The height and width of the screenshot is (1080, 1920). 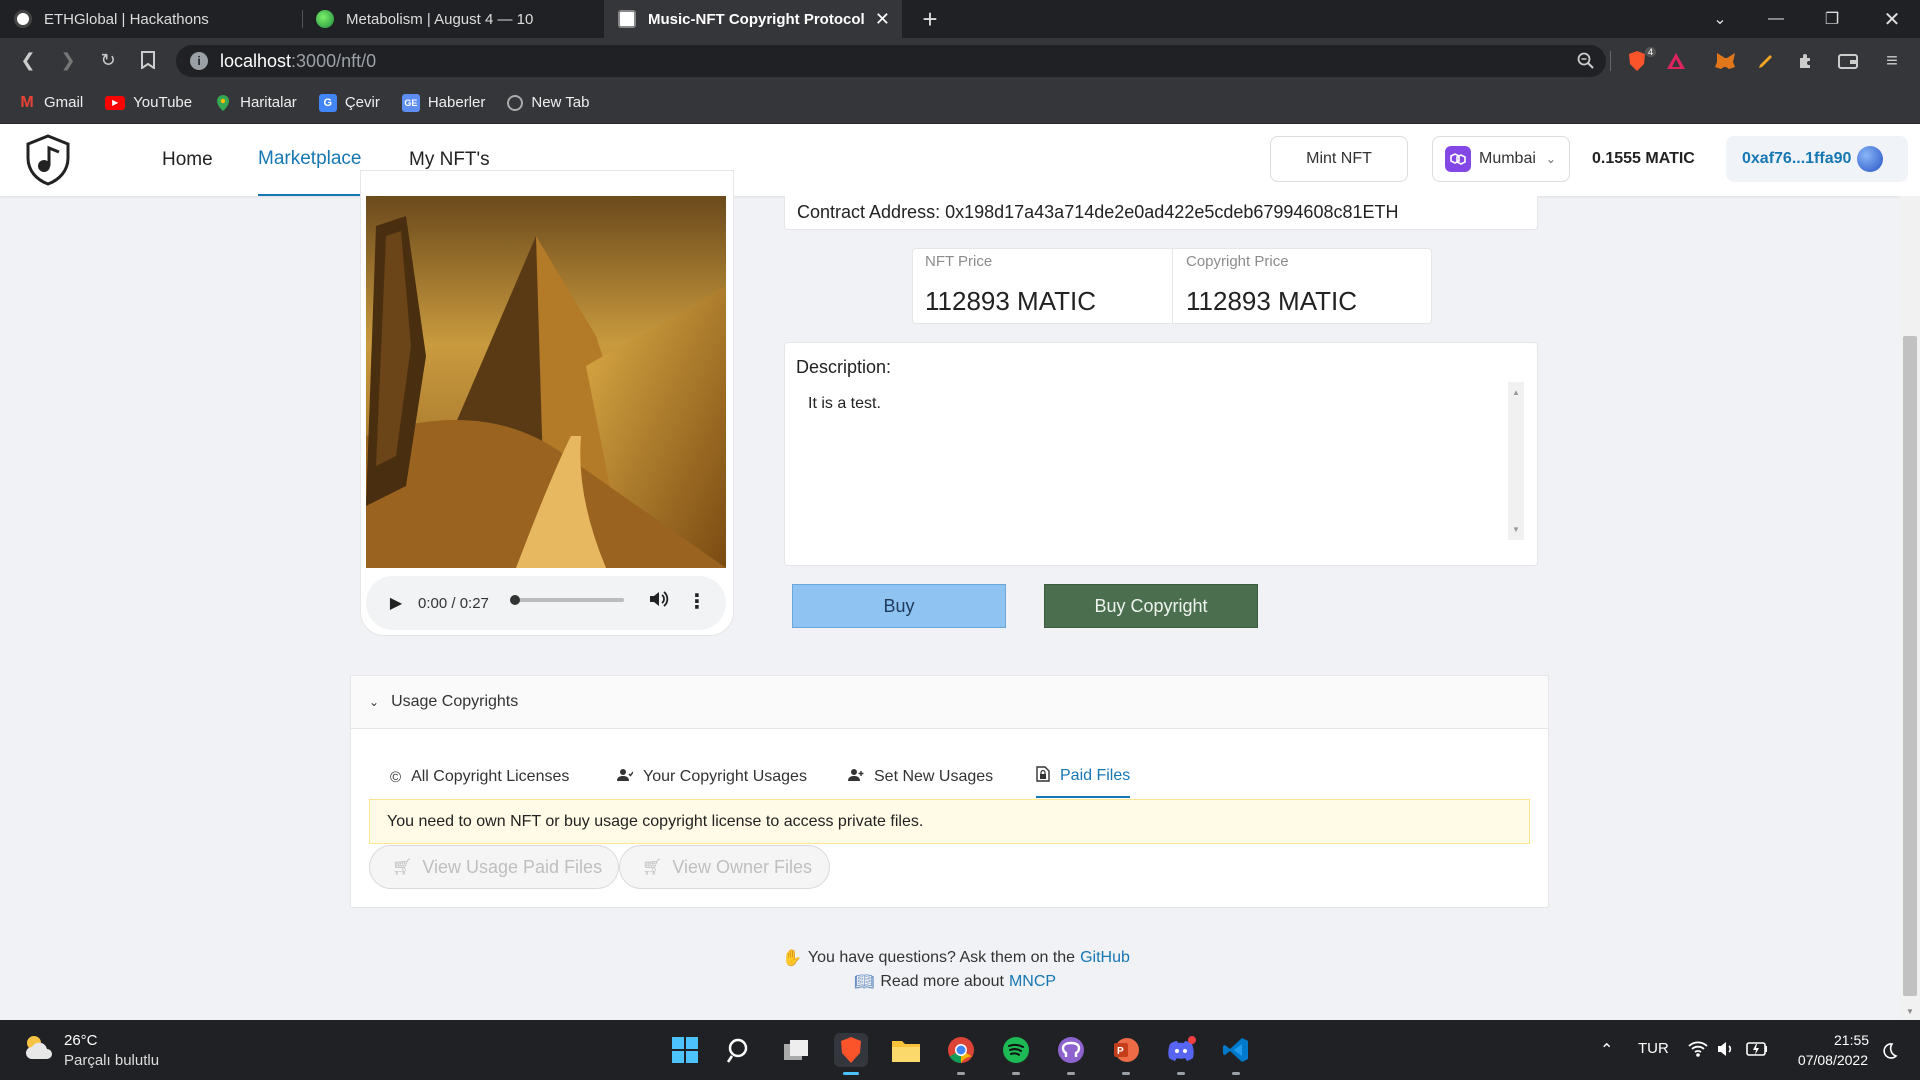 What do you see at coordinates (1516, 392) in the screenshot?
I see `scroll-up-icon: ▲` at bounding box center [1516, 392].